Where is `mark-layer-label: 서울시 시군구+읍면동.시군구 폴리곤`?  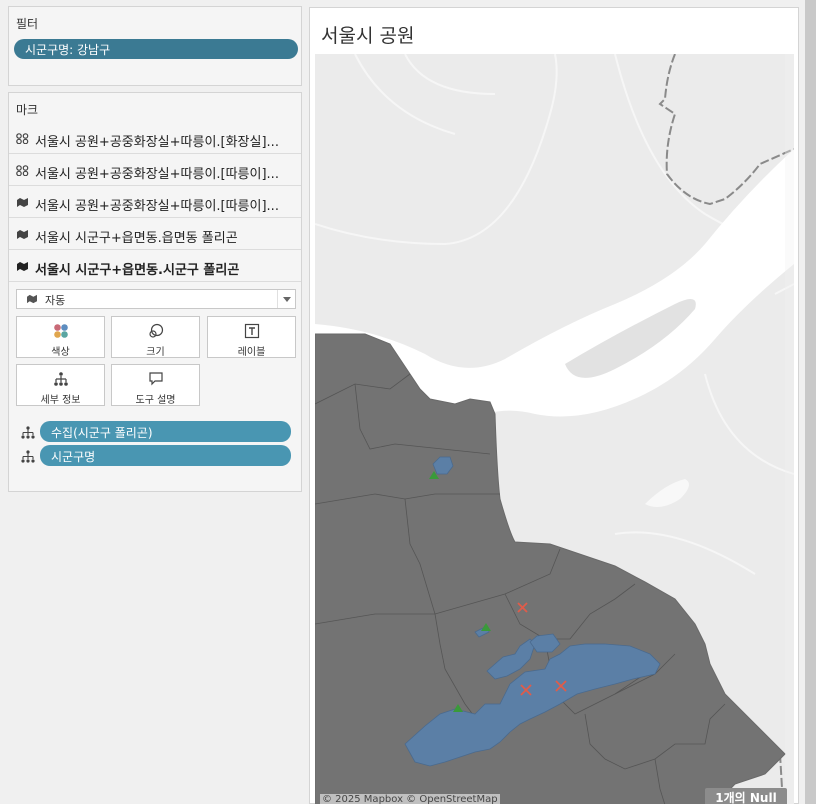 mark-layer-label: 서울시 시군구+읍면동.시군구 폴리곤 is located at coordinates (137, 270).